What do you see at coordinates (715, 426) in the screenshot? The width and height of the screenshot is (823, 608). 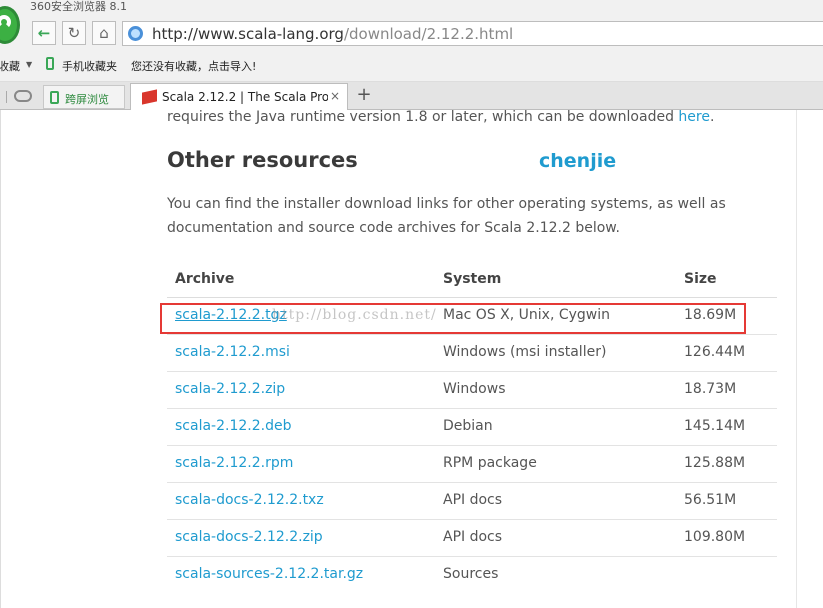 I see `size-cell: 145.14M` at bounding box center [715, 426].